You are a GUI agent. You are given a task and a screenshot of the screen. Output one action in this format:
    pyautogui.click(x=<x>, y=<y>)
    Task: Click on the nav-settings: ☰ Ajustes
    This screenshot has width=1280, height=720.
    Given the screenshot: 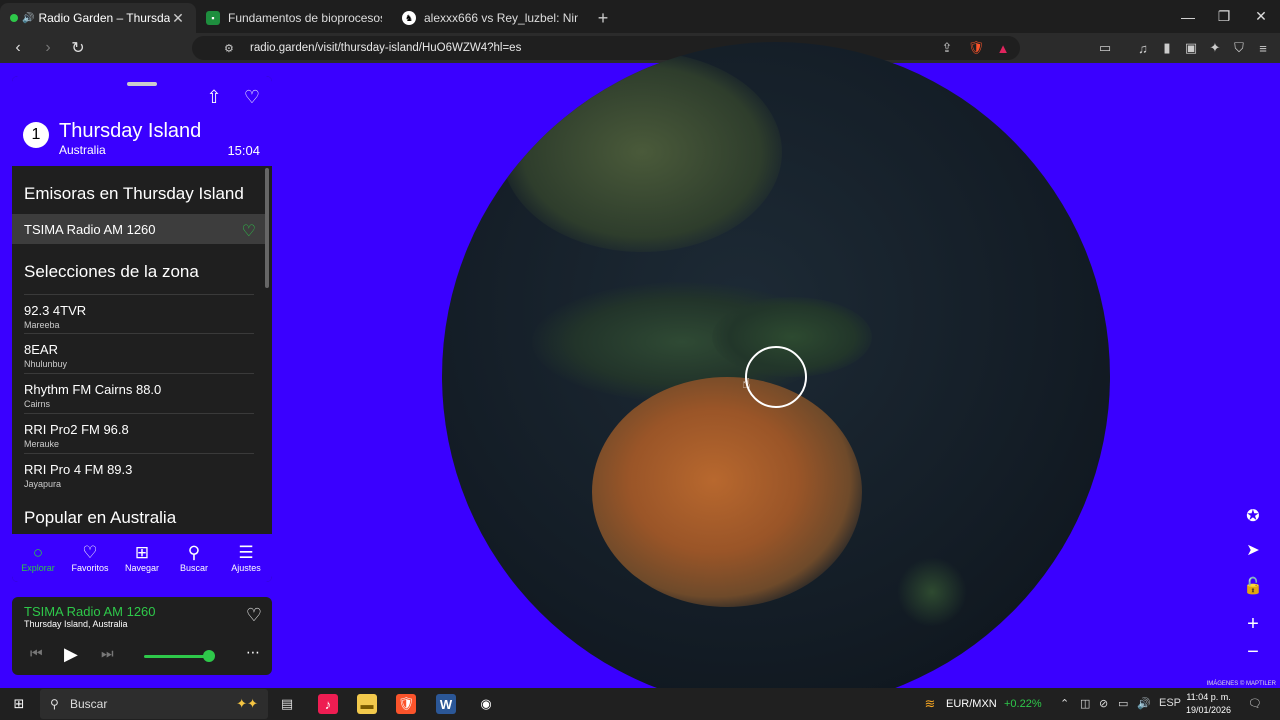 What is the action you would take?
    pyautogui.click(x=246, y=558)
    